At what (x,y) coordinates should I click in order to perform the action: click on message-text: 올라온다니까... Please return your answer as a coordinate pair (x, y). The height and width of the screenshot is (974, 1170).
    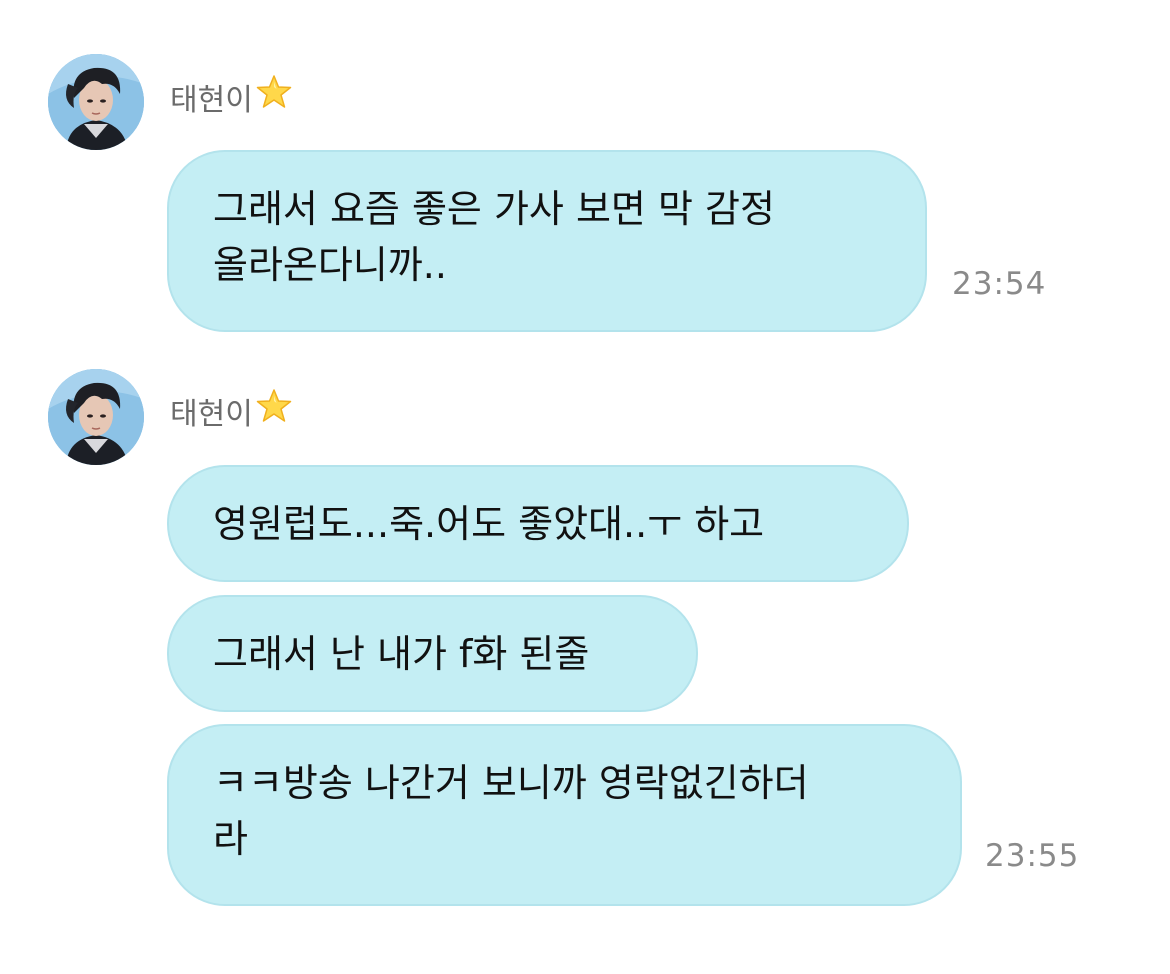
    Looking at the image, I should click on (330, 265).